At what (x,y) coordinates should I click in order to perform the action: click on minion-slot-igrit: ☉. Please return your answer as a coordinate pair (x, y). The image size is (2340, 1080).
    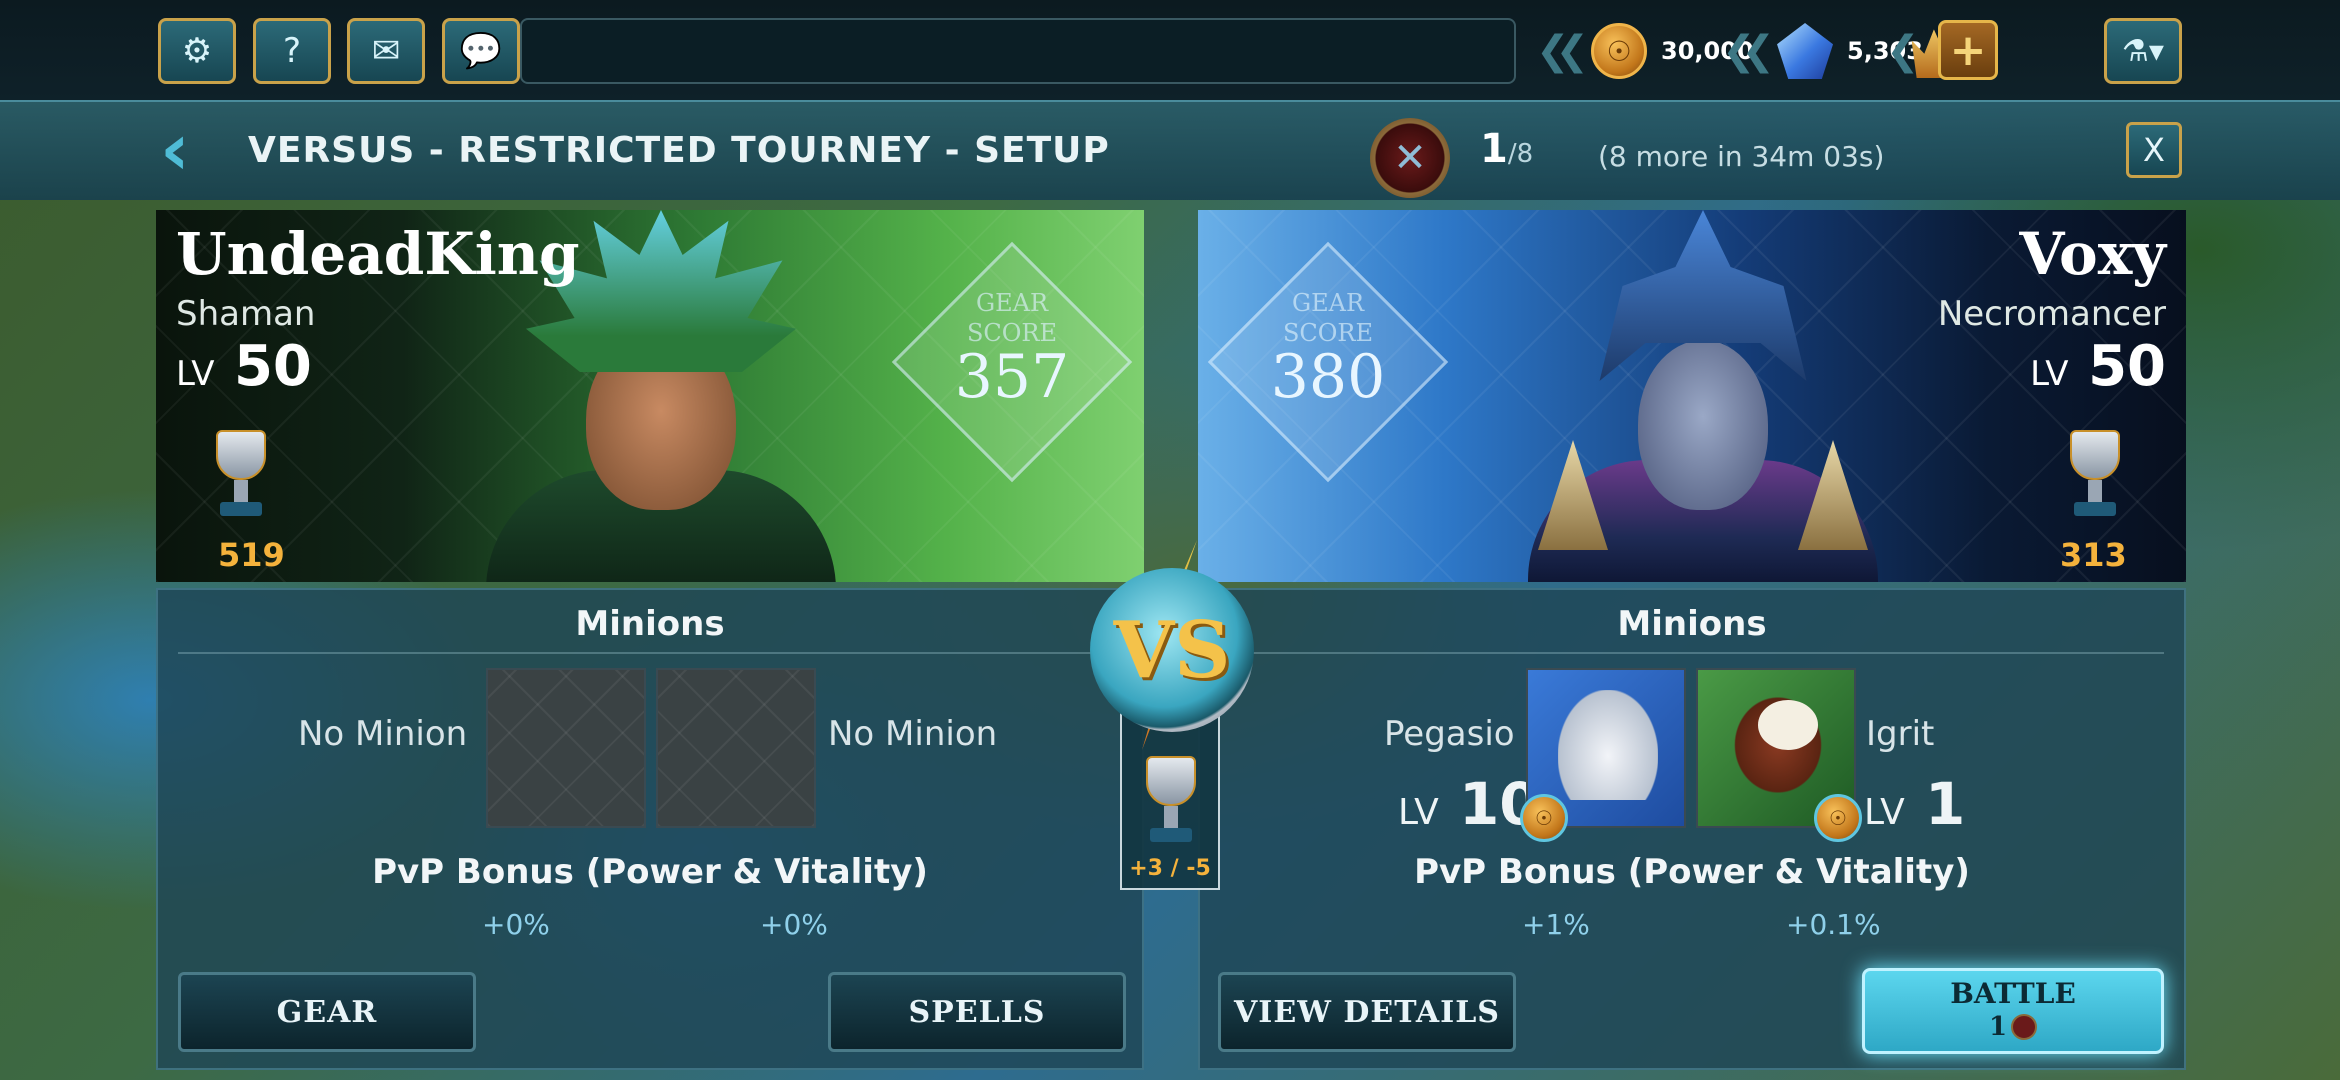
    Looking at the image, I should click on (1779, 755).